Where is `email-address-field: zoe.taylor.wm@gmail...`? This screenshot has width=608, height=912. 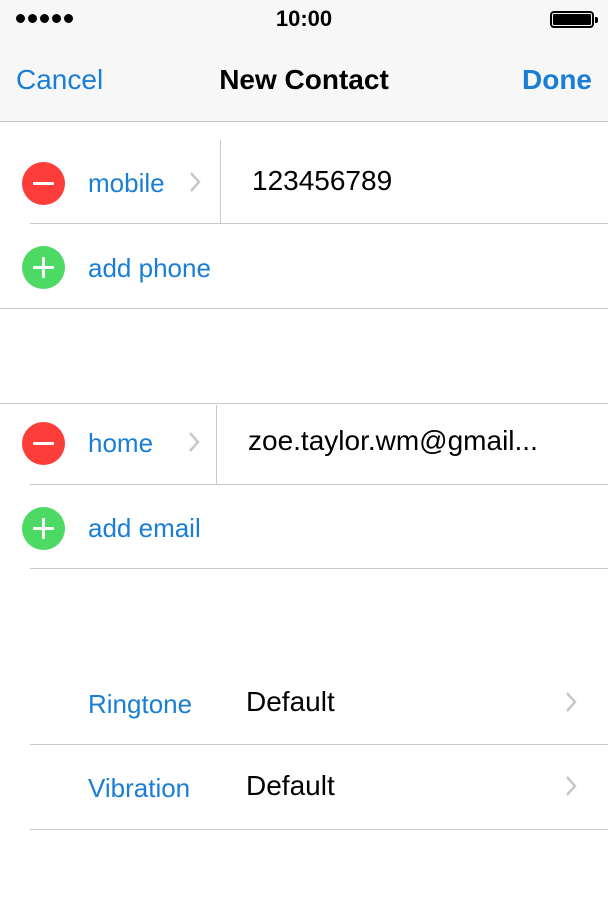
email-address-field: zoe.taylor.wm@gmail... is located at coordinates (421, 441).